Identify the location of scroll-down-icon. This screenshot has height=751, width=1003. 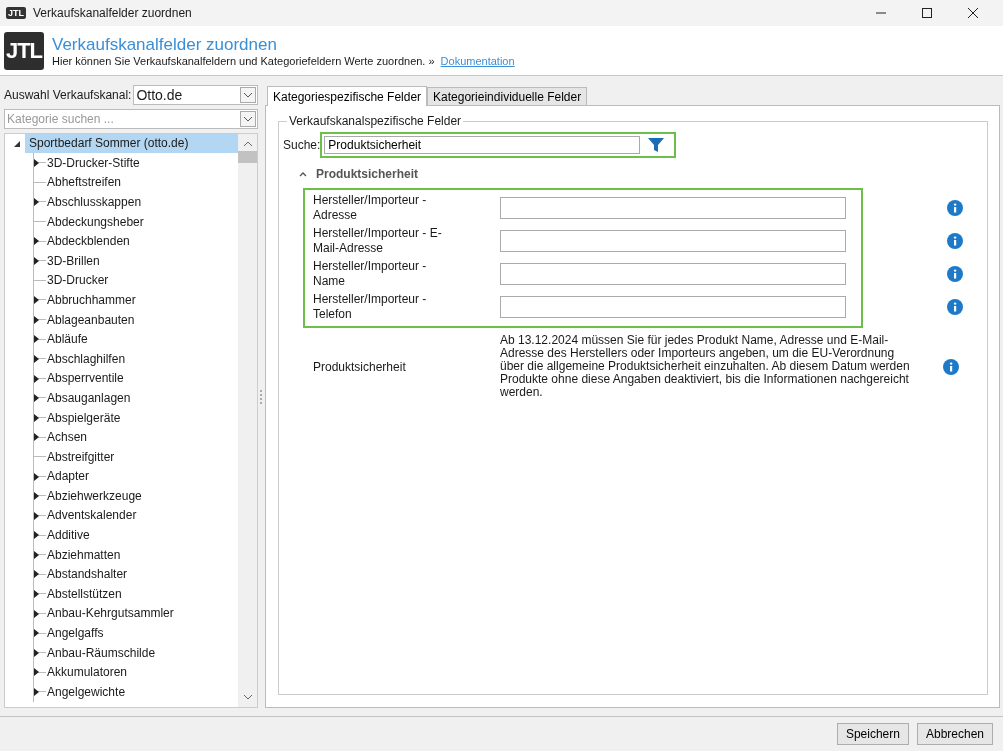
(247, 697).